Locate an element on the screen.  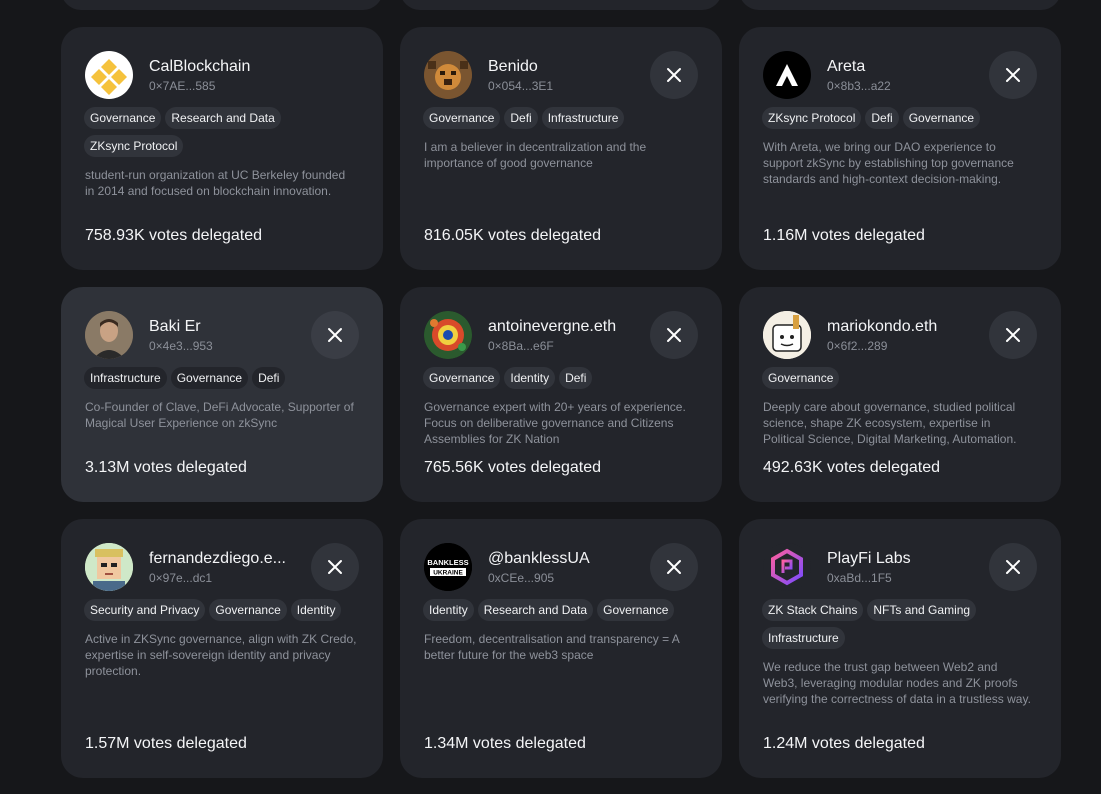
calblockchain-logo-icon is located at coordinates (109, 77).